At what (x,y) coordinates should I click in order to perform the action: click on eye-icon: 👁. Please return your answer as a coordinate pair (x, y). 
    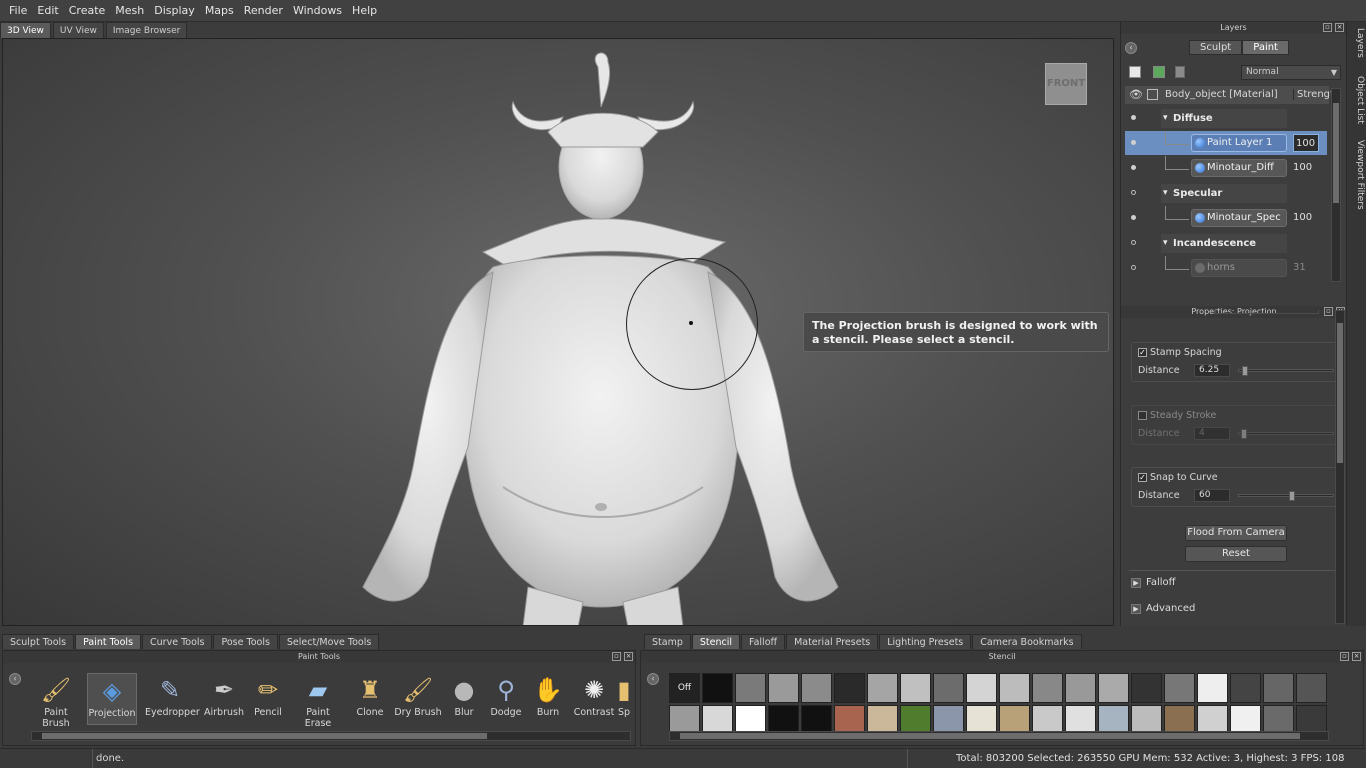
    Looking at the image, I should click on (1136, 94).